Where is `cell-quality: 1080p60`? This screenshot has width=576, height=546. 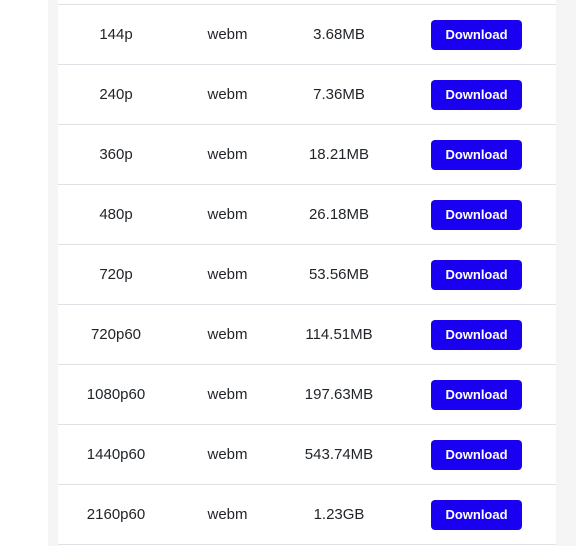
cell-quality: 1080p60 is located at coordinates (116, 394).